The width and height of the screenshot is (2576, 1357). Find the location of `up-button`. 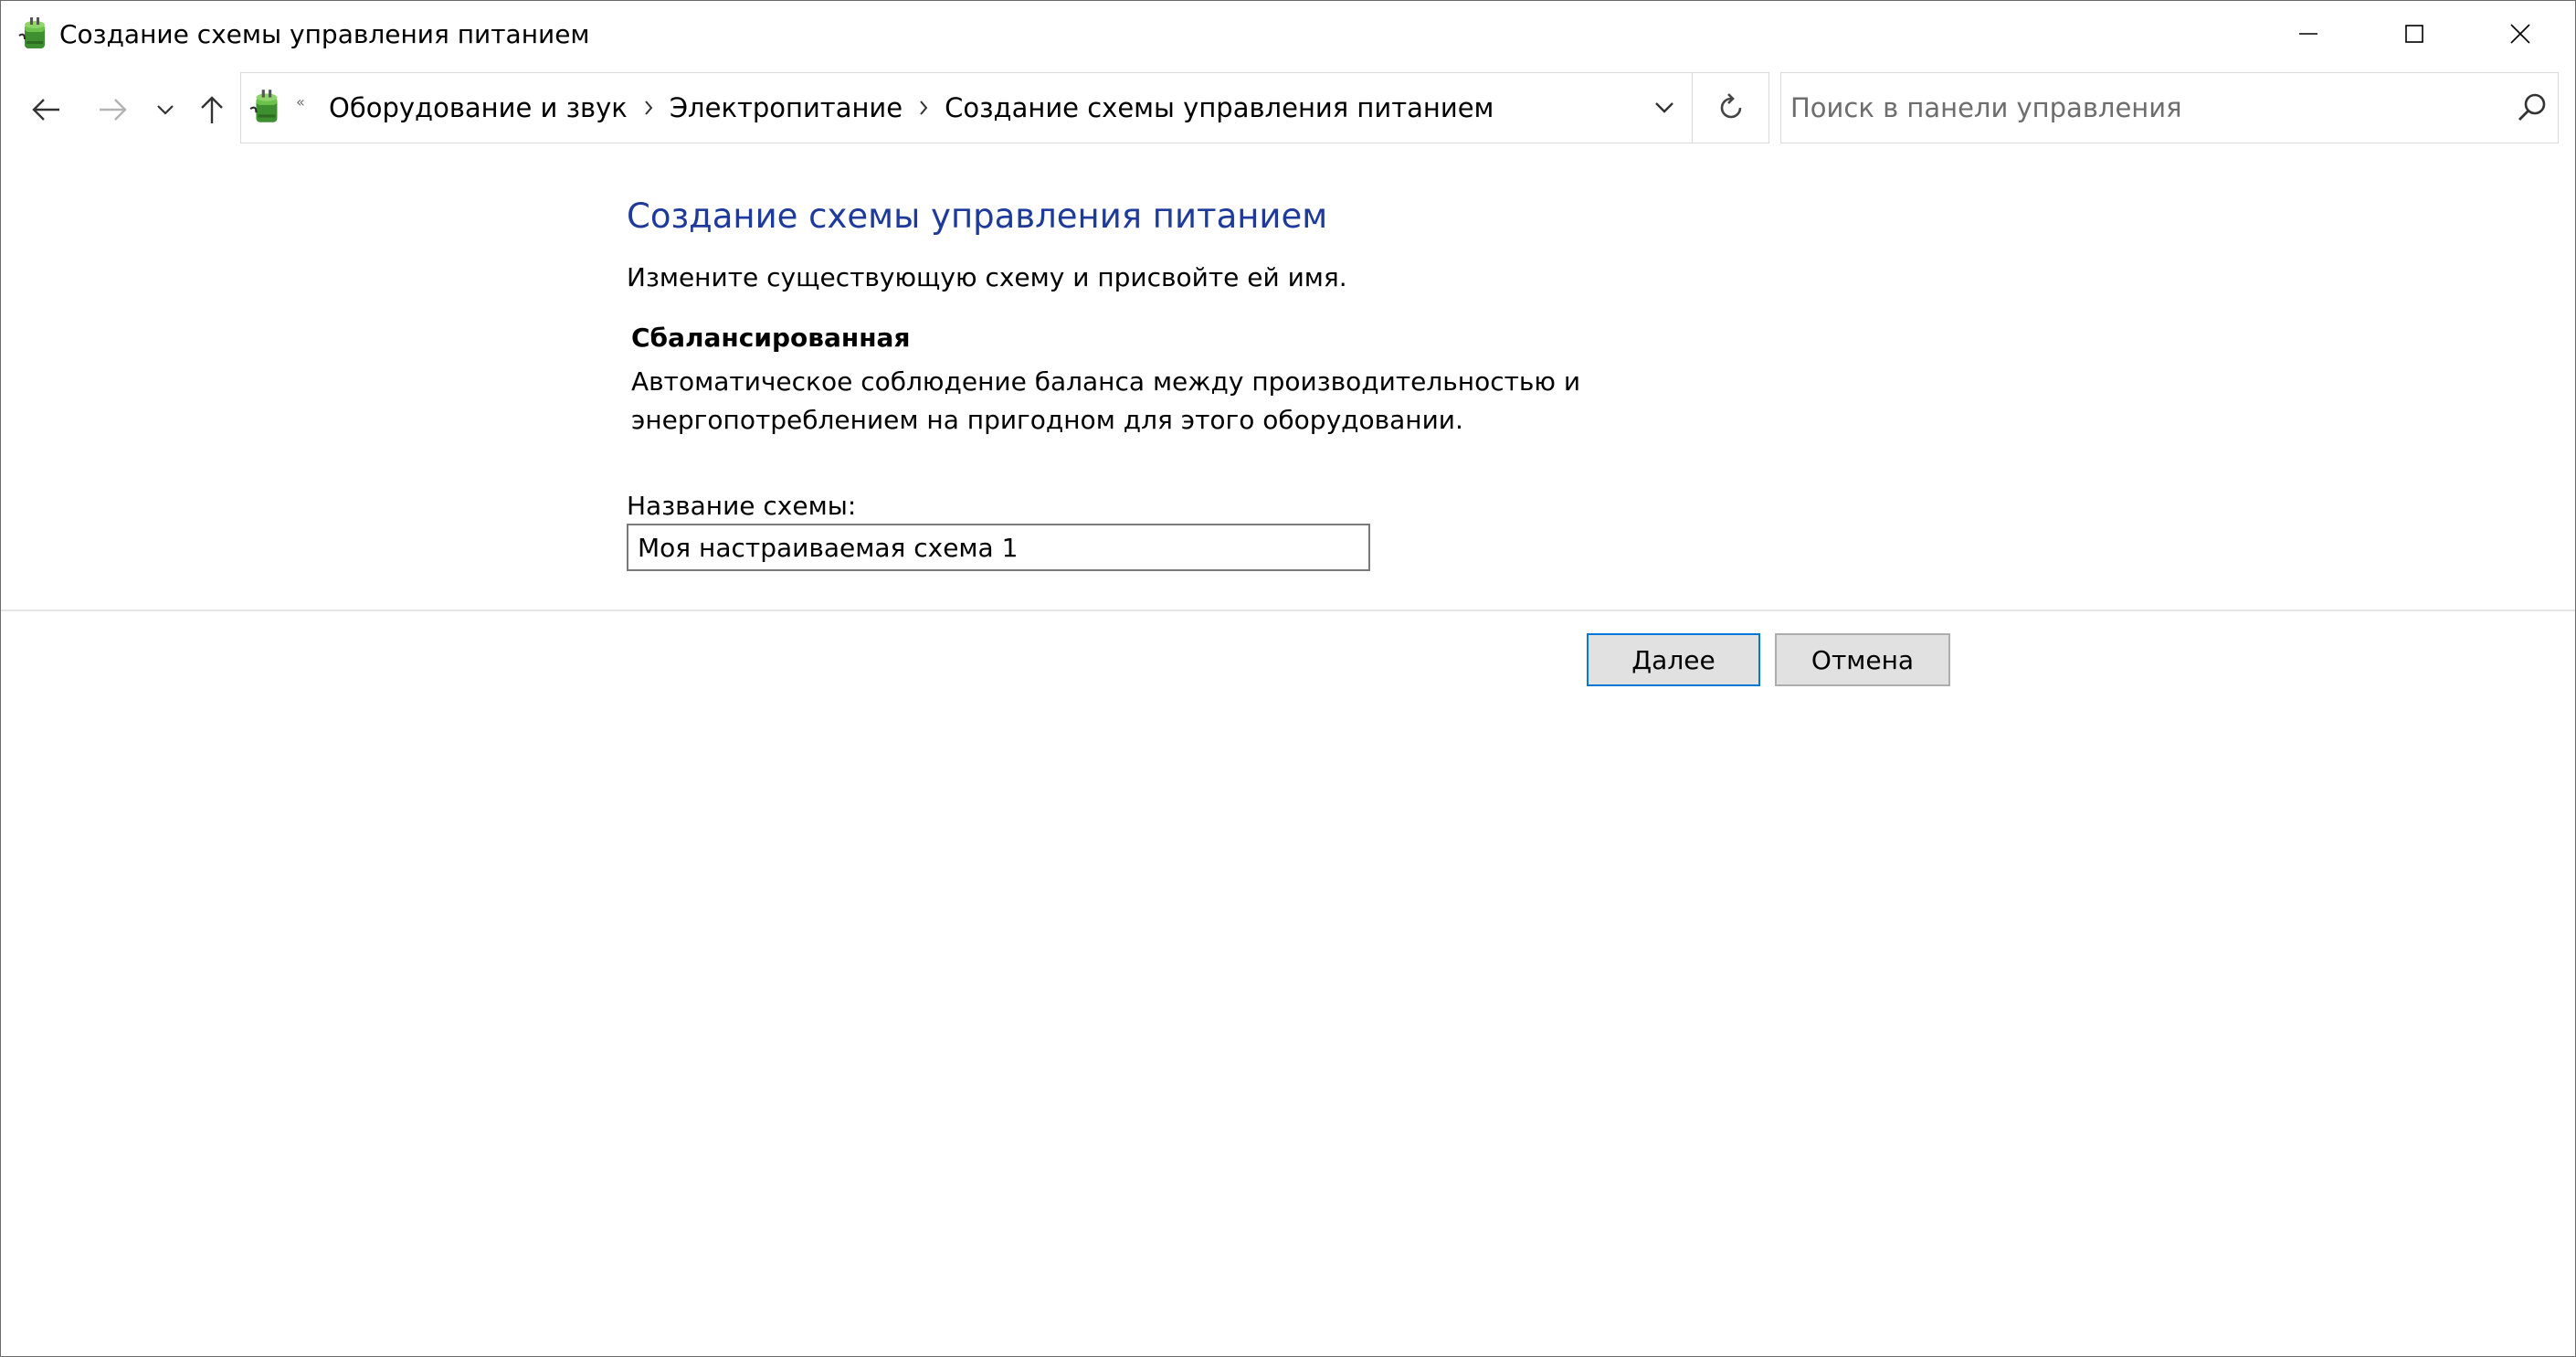

up-button is located at coordinates (212, 109).